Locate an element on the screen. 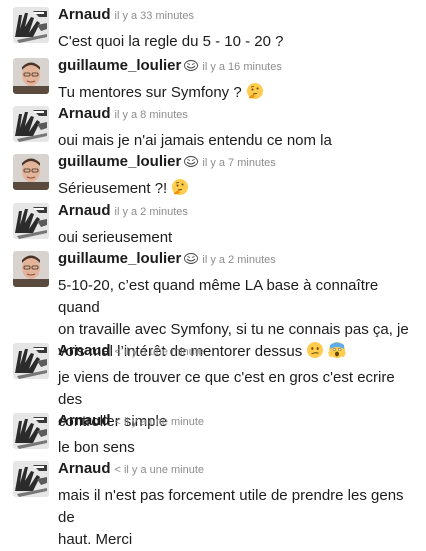  message-line: Tu mentores sur Symfony ? is located at coordinates (238, 93).